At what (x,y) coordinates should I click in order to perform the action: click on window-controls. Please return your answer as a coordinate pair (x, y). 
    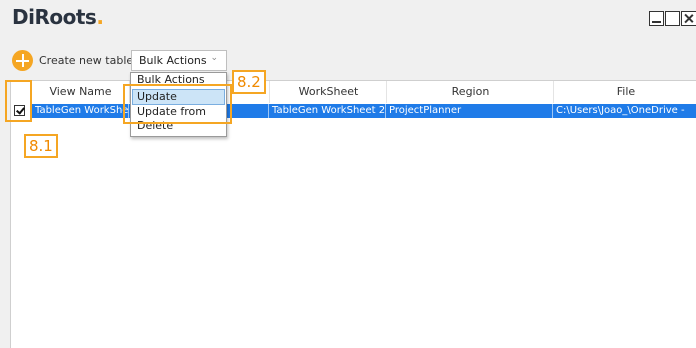
    Looking at the image, I should click on (672, 18).